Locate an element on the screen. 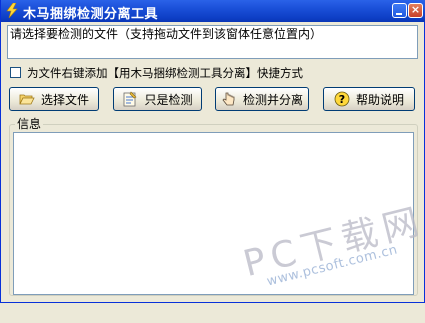  choose-file-button: 选择文件 is located at coordinates (54, 99).